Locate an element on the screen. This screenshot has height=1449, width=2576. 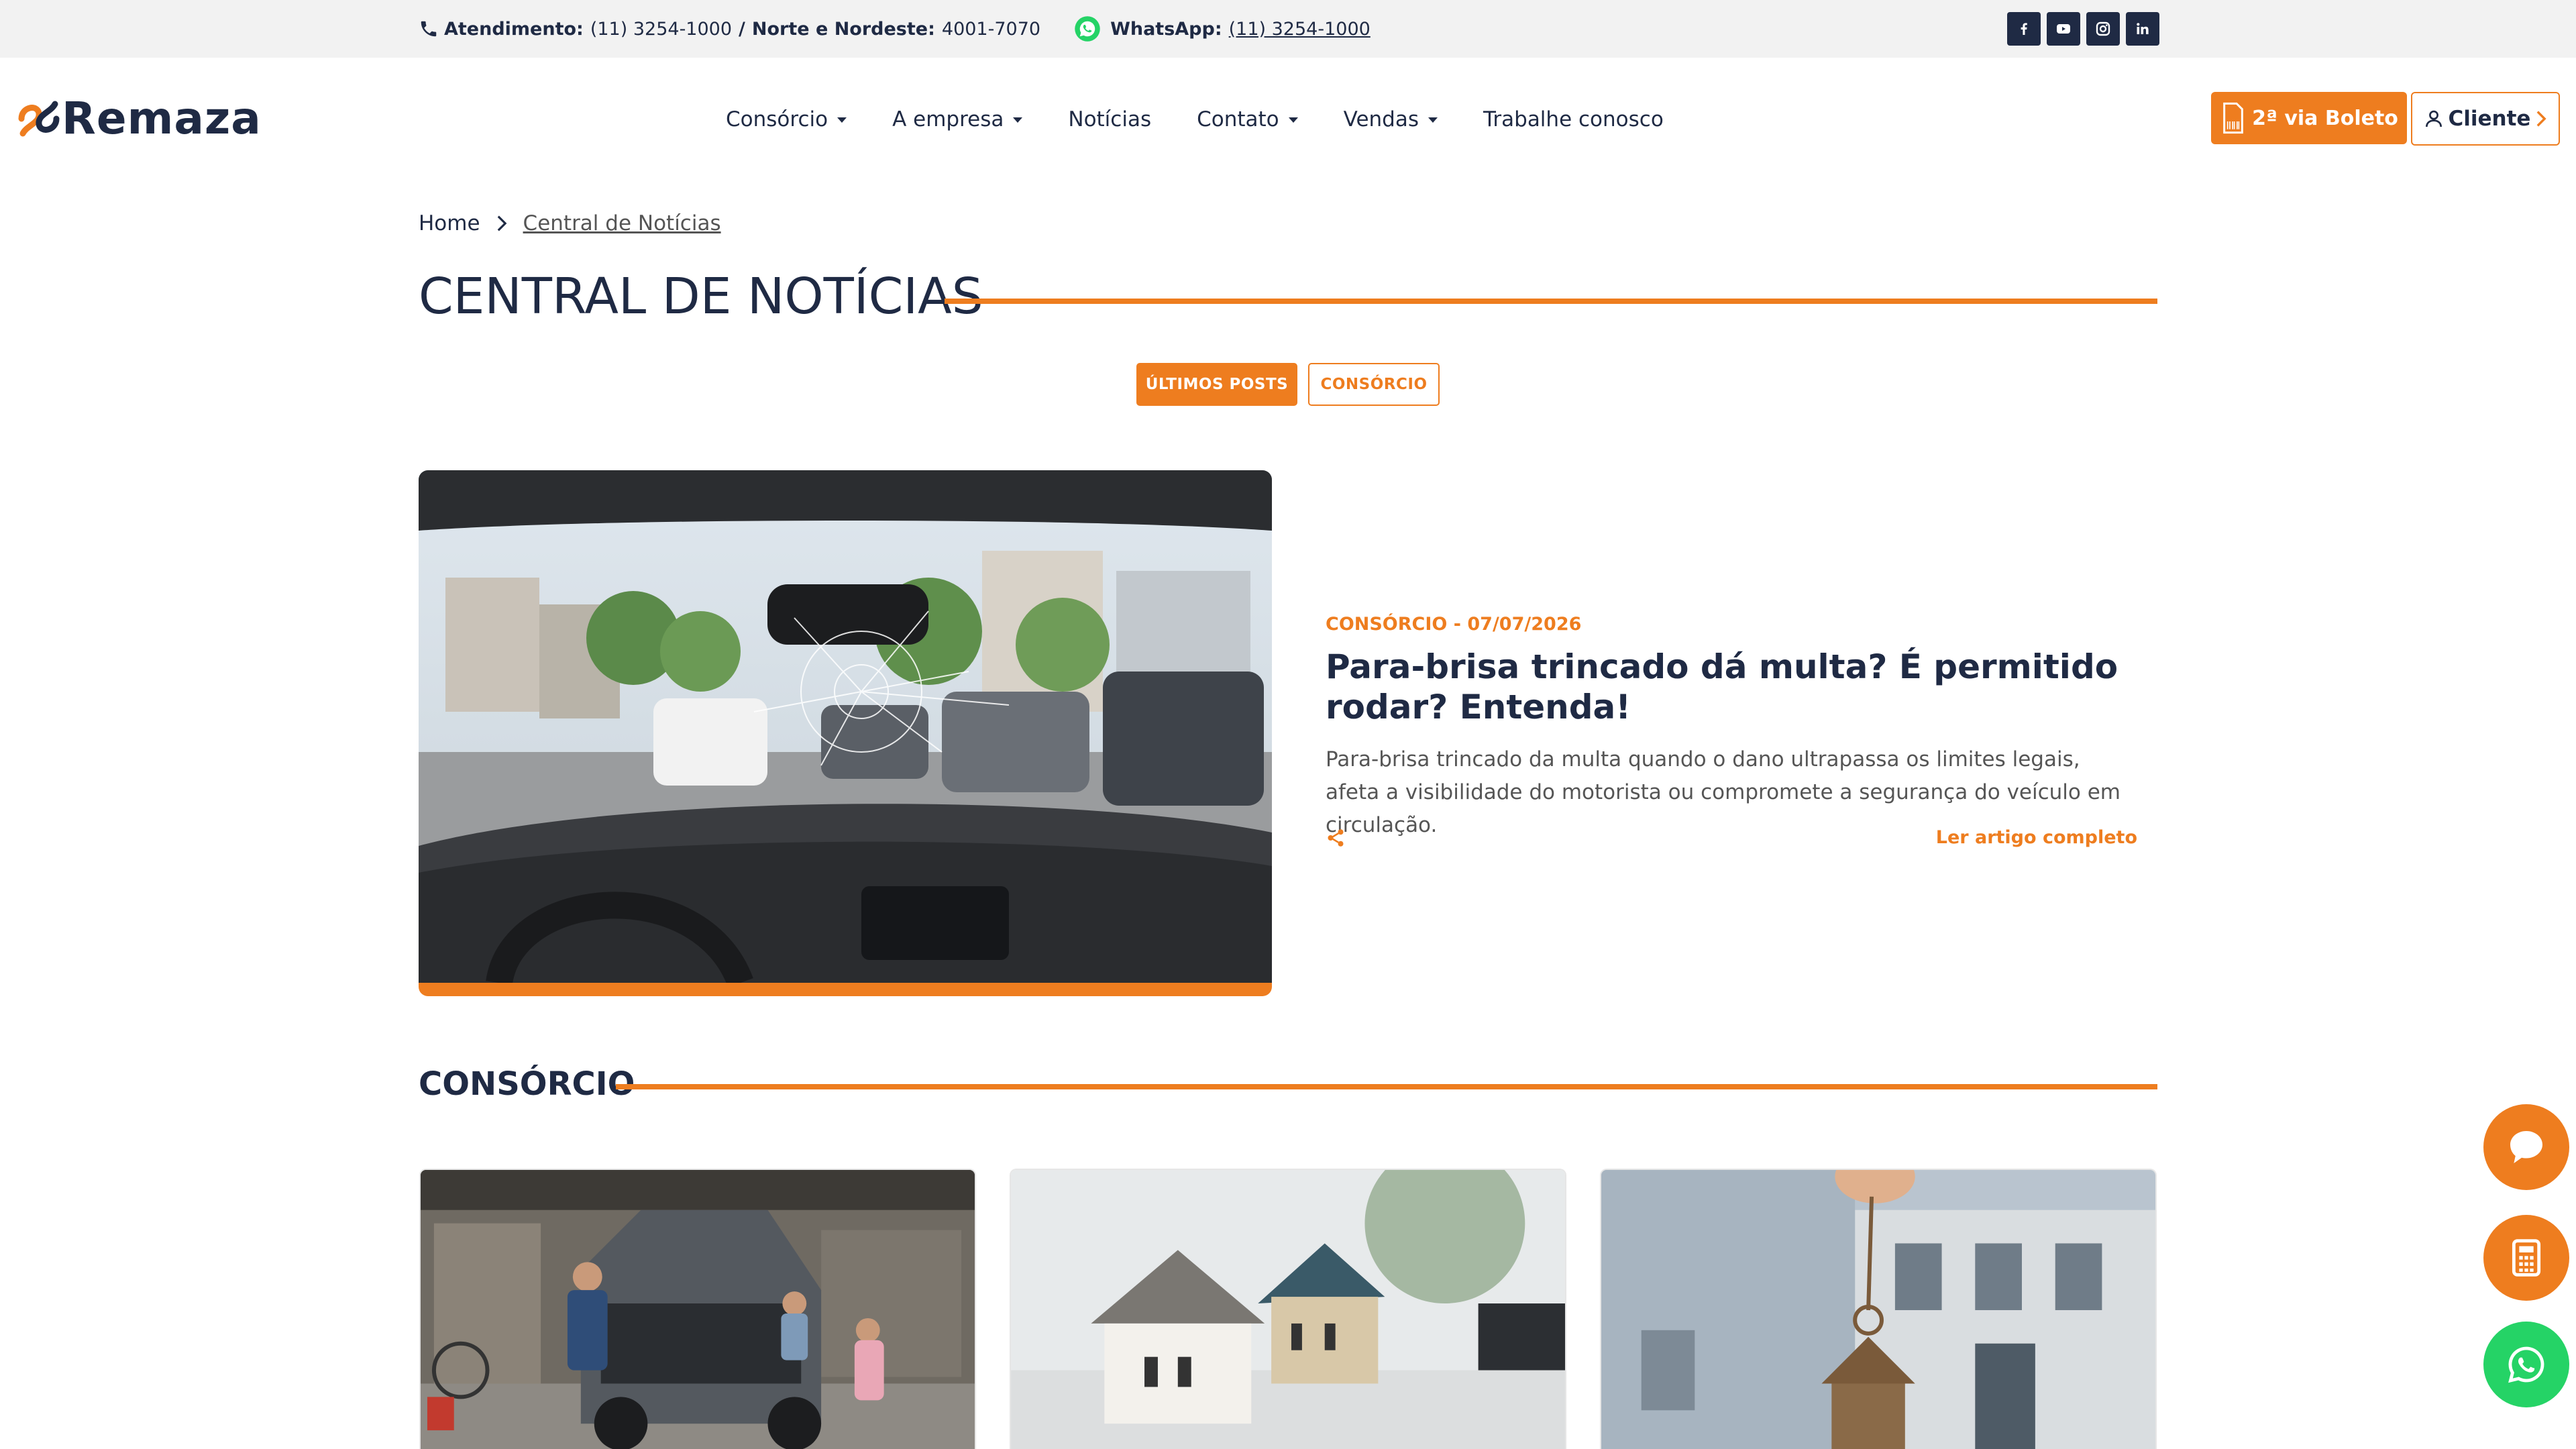
nav-label: Notícias is located at coordinates (1110, 119).